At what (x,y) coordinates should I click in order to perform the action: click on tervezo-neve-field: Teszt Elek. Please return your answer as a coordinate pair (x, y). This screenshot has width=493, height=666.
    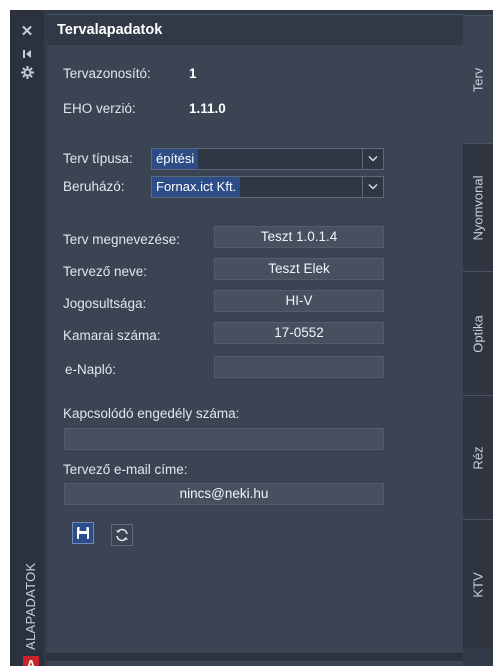
    Looking at the image, I should click on (299, 269).